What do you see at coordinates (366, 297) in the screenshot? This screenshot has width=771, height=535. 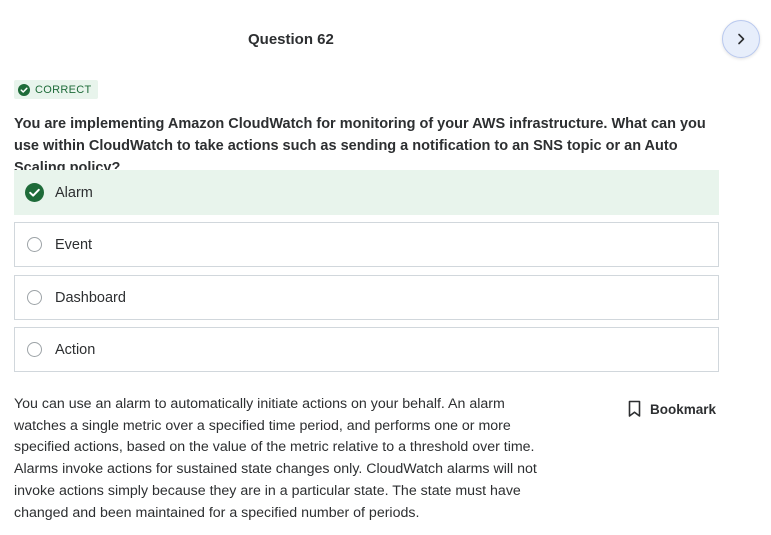 I see `answer-option-3: Dashboard` at bounding box center [366, 297].